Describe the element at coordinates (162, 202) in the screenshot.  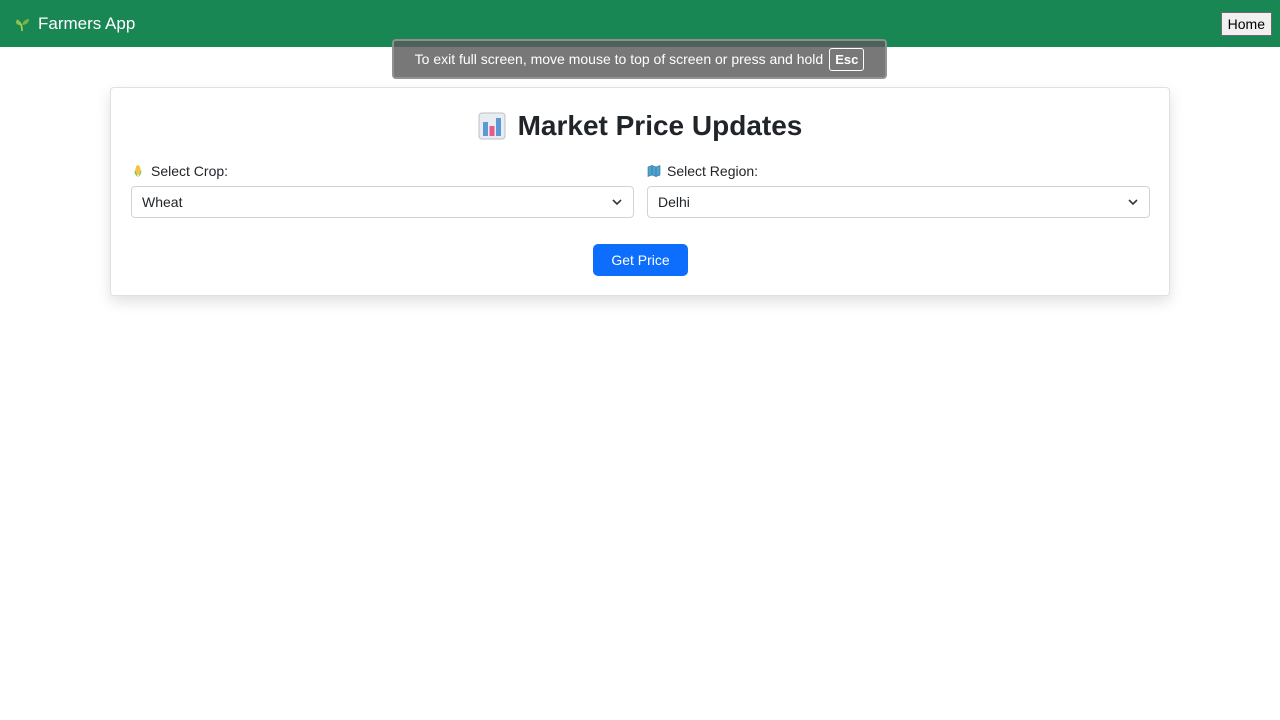
I see `crop-select-value: Wheat` at that location.